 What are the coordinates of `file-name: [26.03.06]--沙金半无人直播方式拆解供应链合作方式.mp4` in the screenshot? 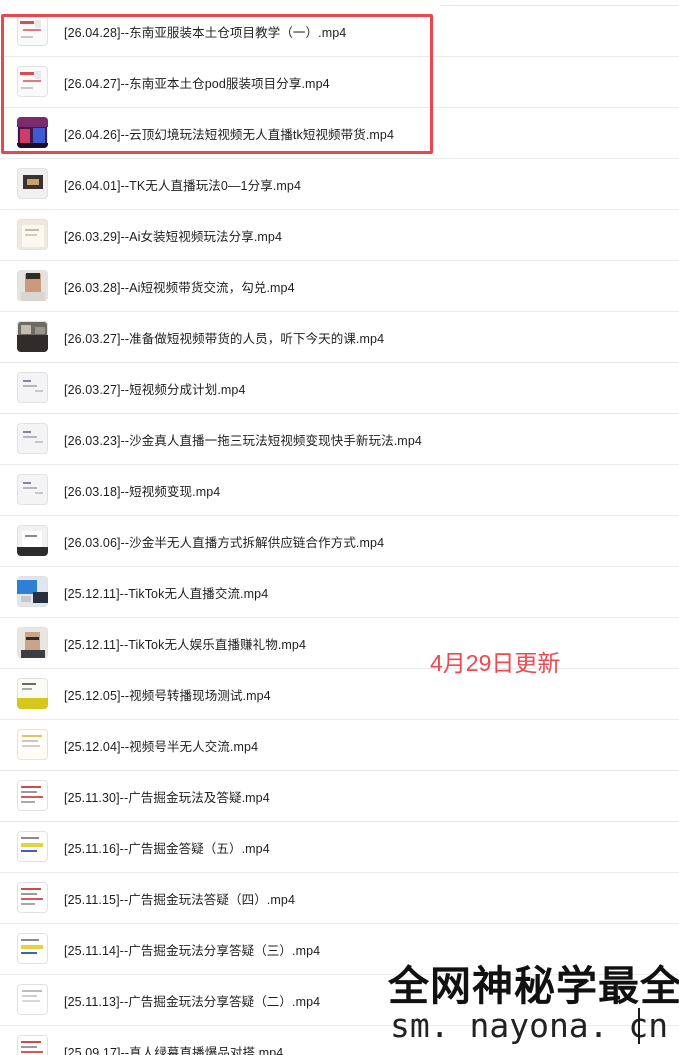 It's located at (224, 541).